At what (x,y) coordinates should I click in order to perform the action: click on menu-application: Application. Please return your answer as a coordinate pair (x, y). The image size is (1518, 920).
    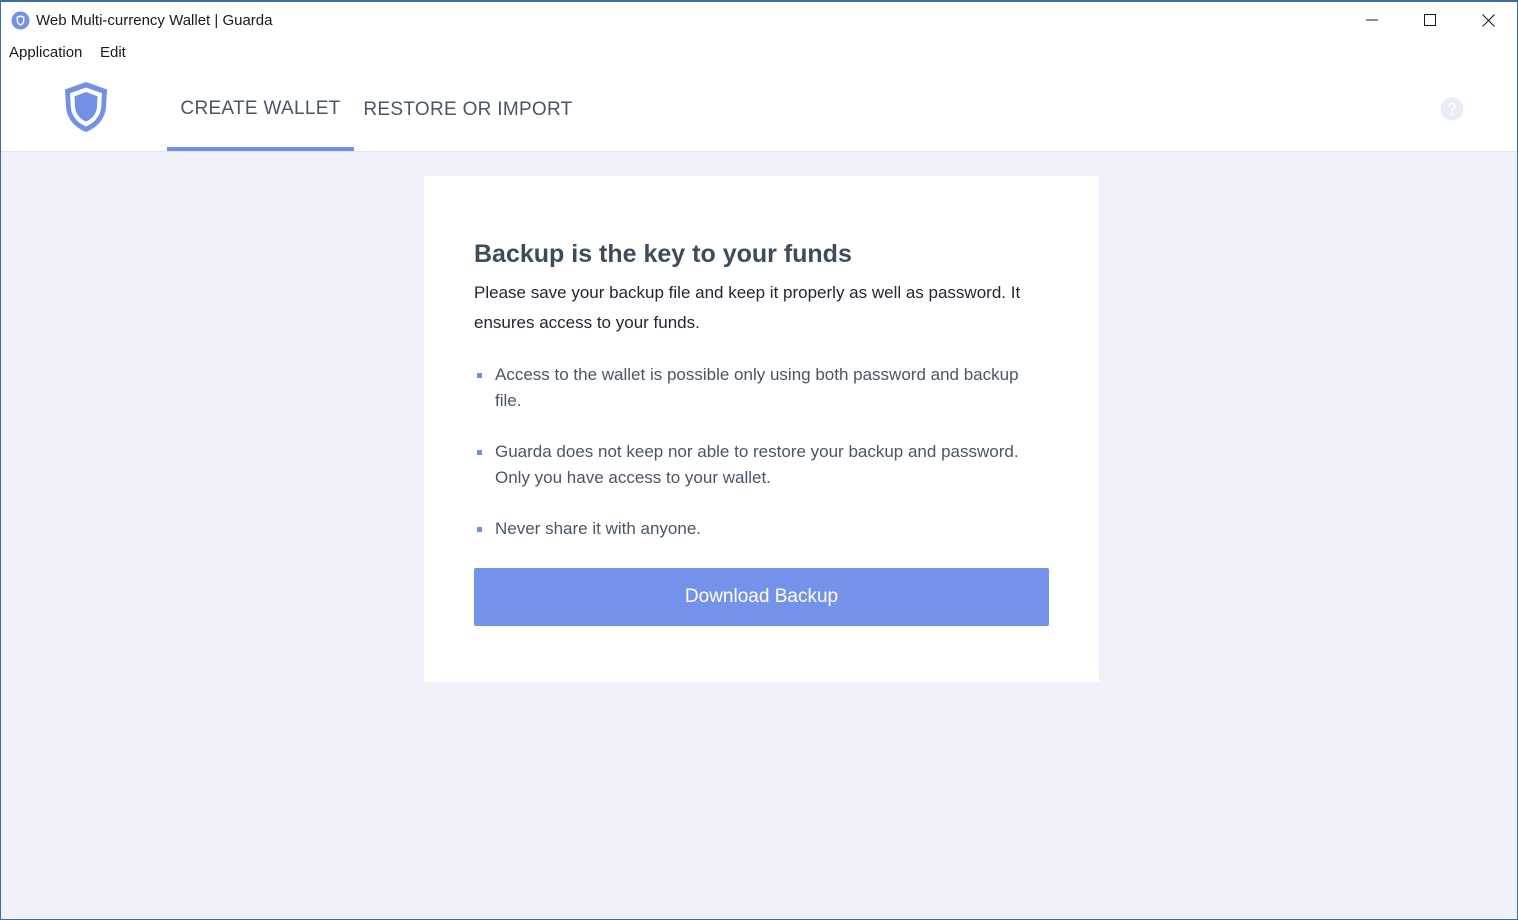
    Looking at the image, I should click on (45, 52).